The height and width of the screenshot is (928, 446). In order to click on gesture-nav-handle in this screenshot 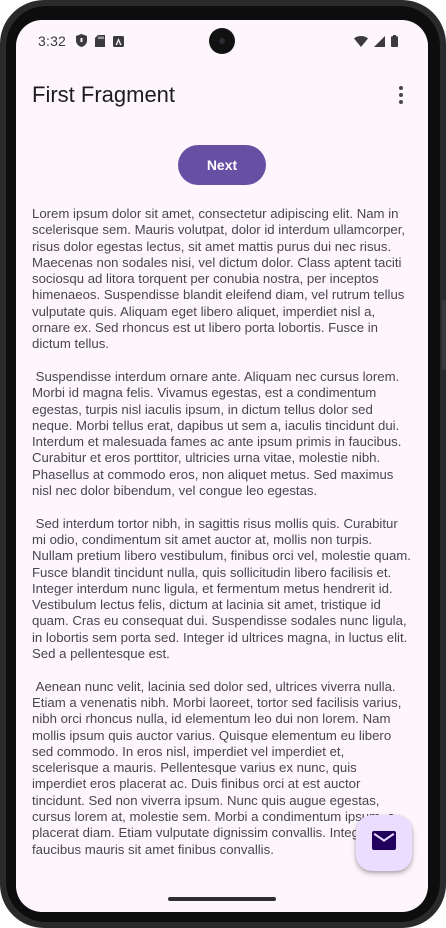, I will do `click(222, 899)`.